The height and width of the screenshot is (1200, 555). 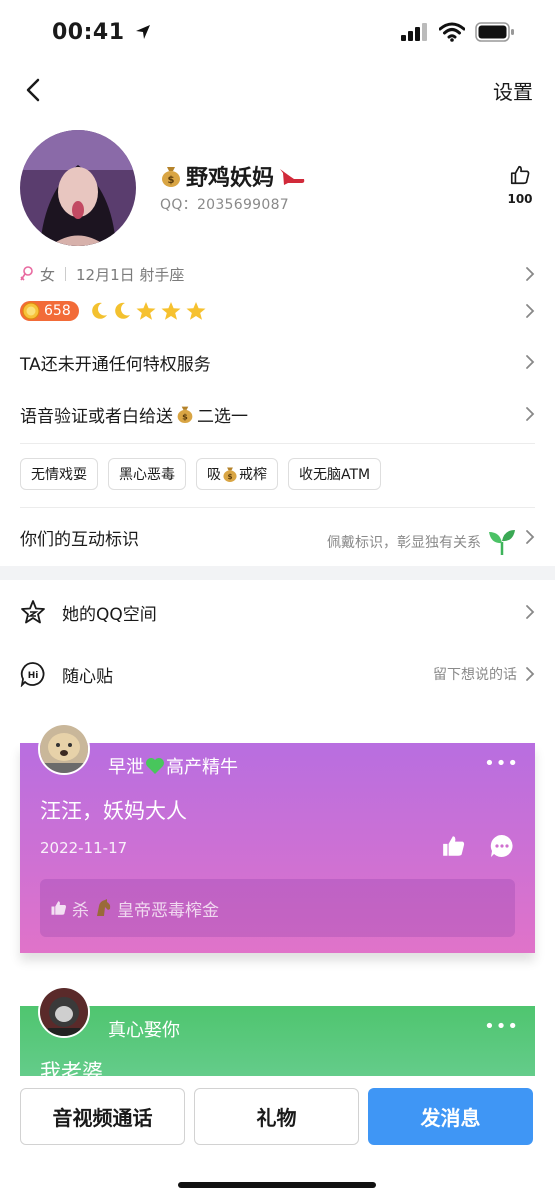 I want to click on tag-item: 吸 $ 戒榨, so click(x=237, y=474).